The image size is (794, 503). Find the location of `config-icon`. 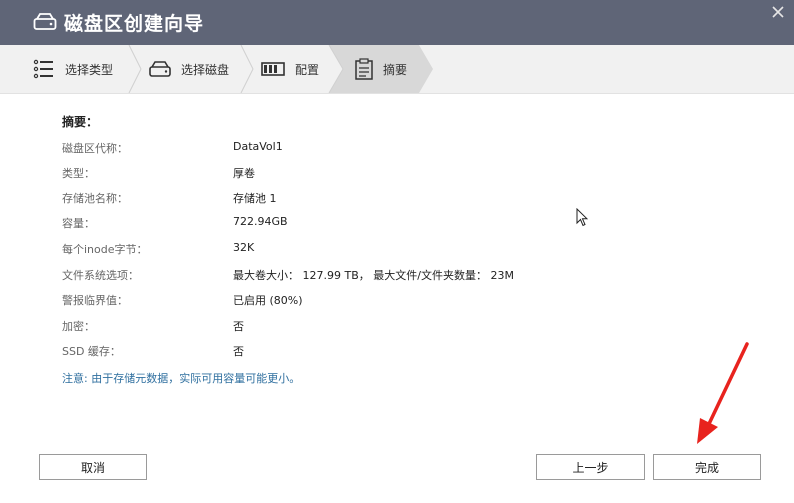

config-icon is located at coordinates (273, 69).